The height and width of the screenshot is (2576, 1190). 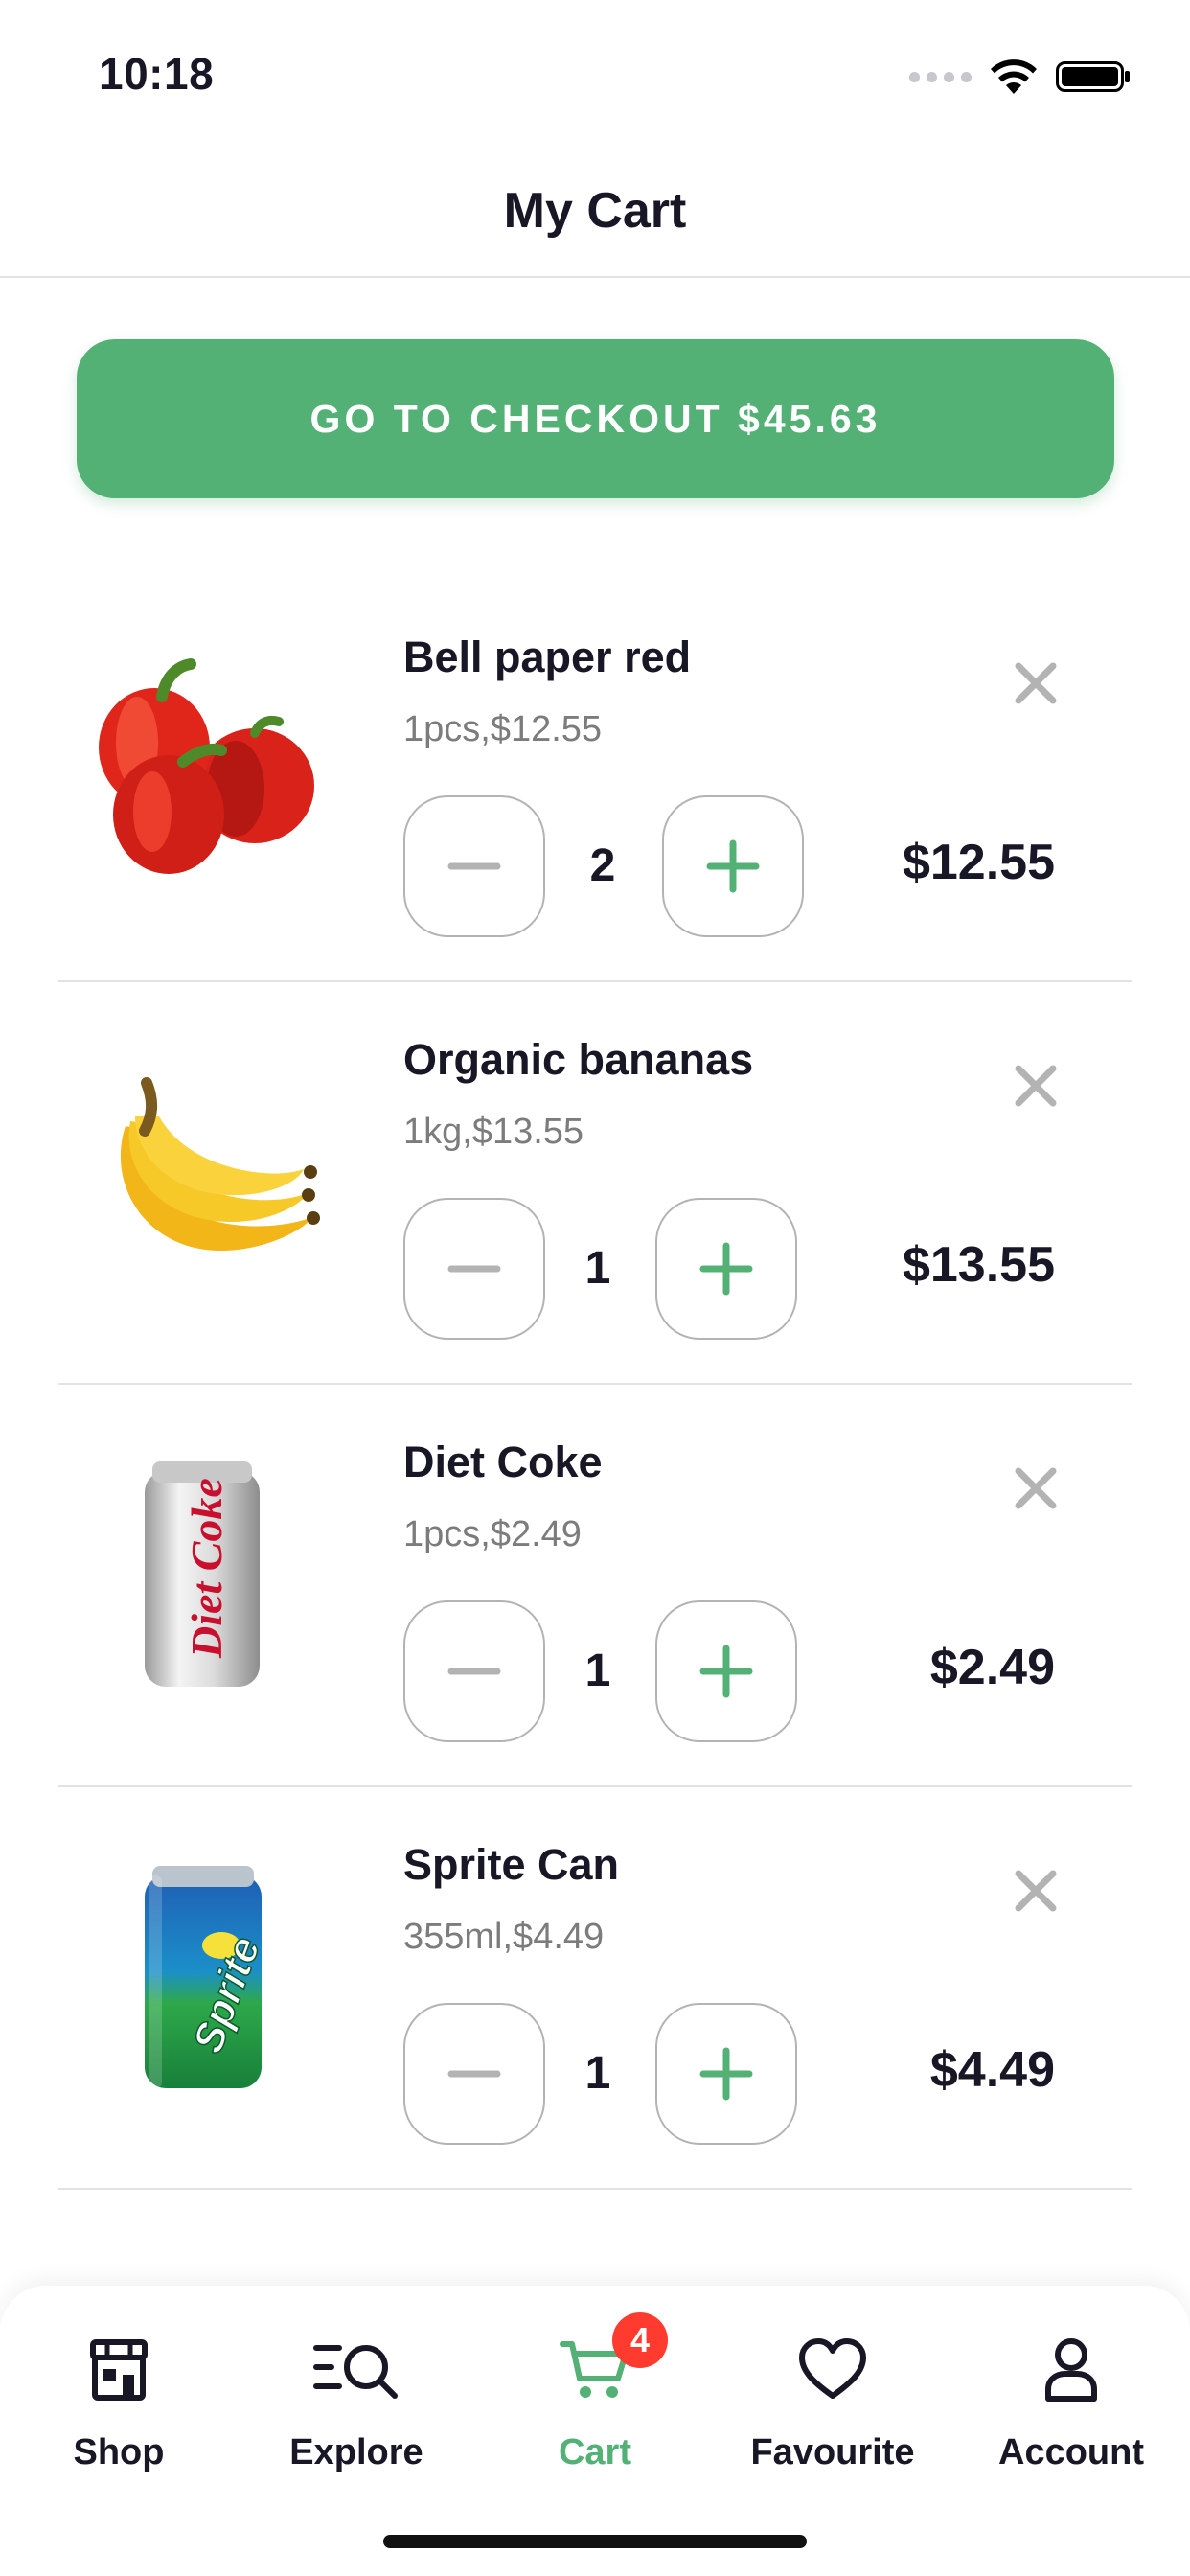 I want to click on cart-item: Bell paper red 1pcs,$12.55 2 $12.55, so click(x=595, y=781).